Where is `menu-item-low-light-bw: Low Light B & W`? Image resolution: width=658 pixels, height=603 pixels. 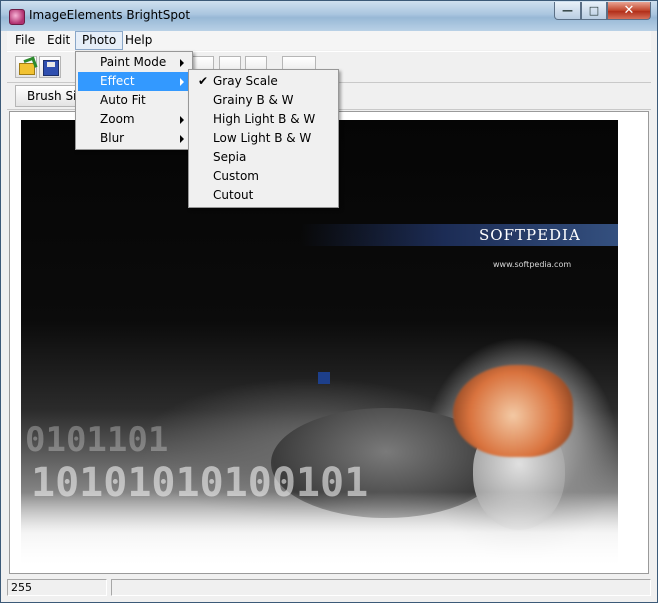 menu-item-low-light-bw: Low Light B & W is located at coordinates (263, 138).